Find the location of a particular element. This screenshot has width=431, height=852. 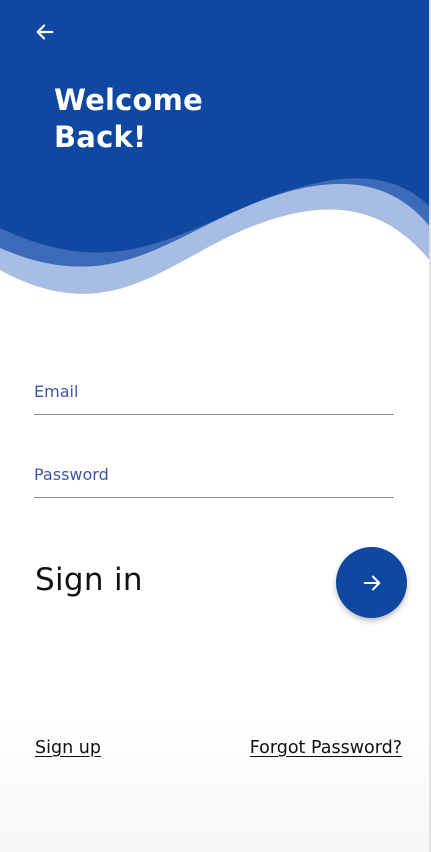

back-button is located at coordinates (45, 32).